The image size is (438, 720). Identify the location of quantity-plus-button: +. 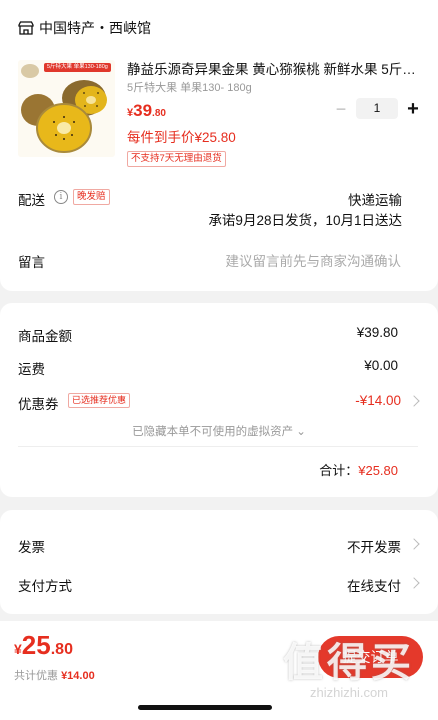
(413, 109).